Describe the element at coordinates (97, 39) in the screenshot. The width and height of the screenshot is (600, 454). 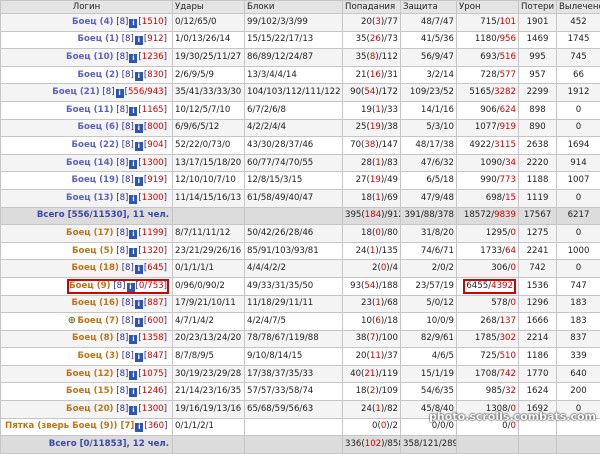
I see `player-name-link: Боец (1)` at that location.